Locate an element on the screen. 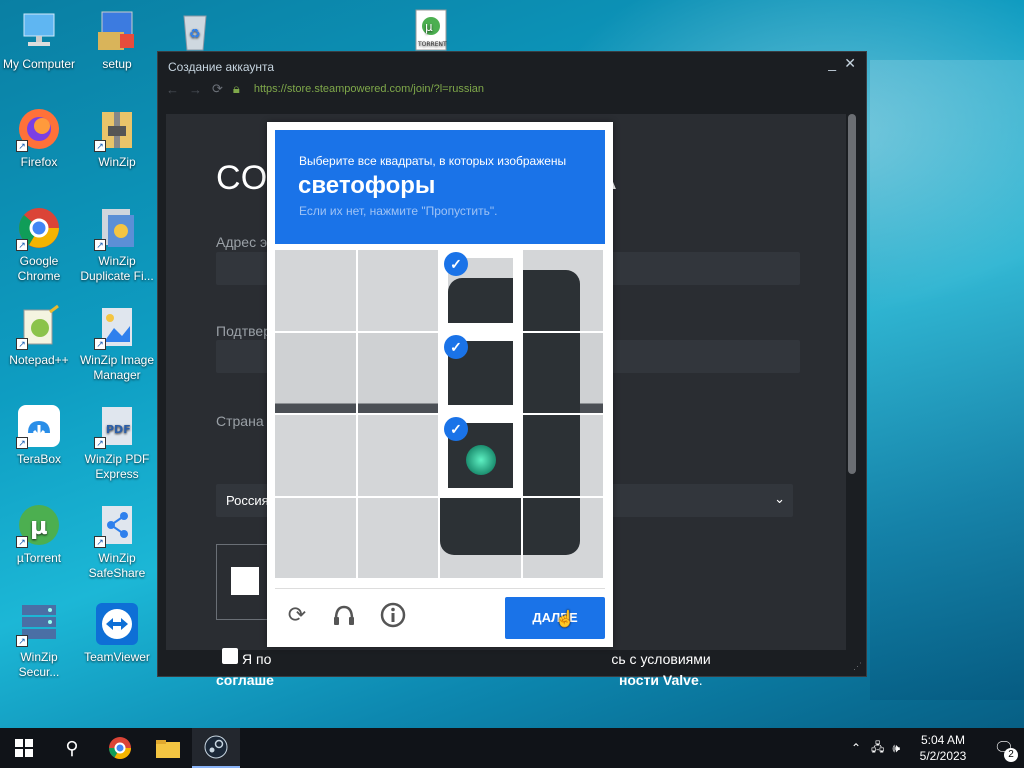  info-icon is located at coordinates (393, 615).